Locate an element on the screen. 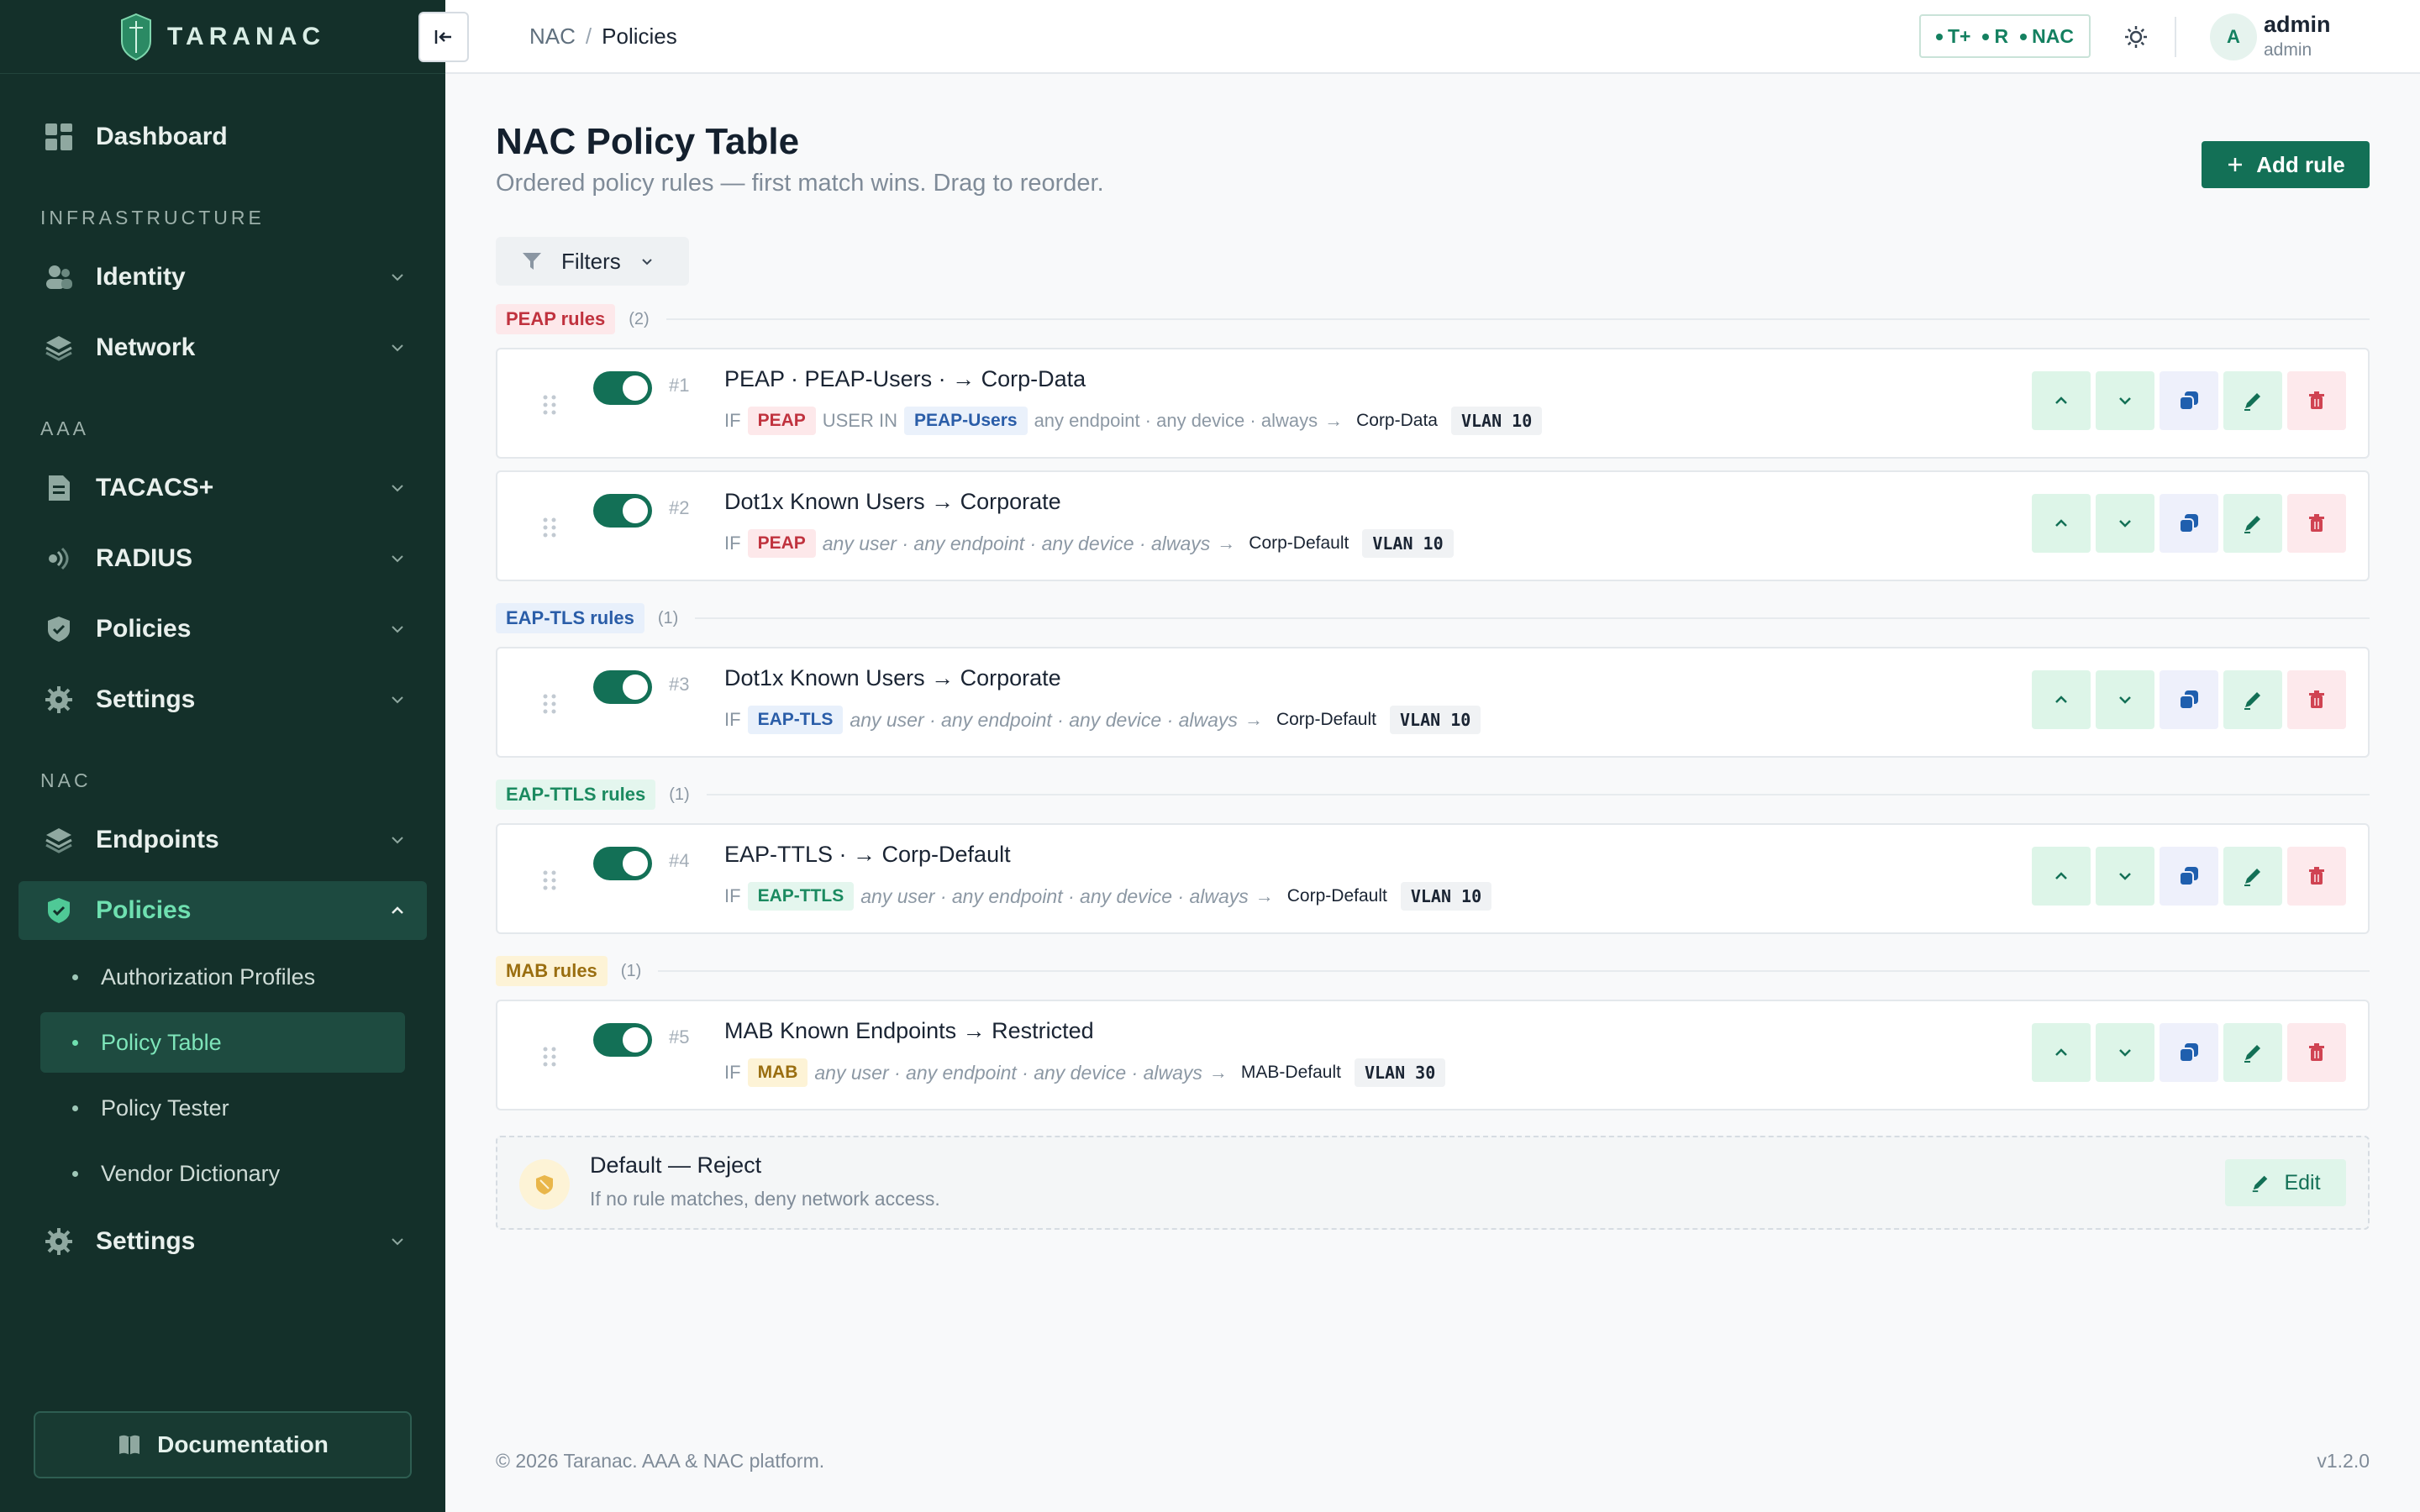 Image resolution: width=2420 pixels, height=1512 pixels. nav-radius: RADIUS is located at coordinates (223, 558).